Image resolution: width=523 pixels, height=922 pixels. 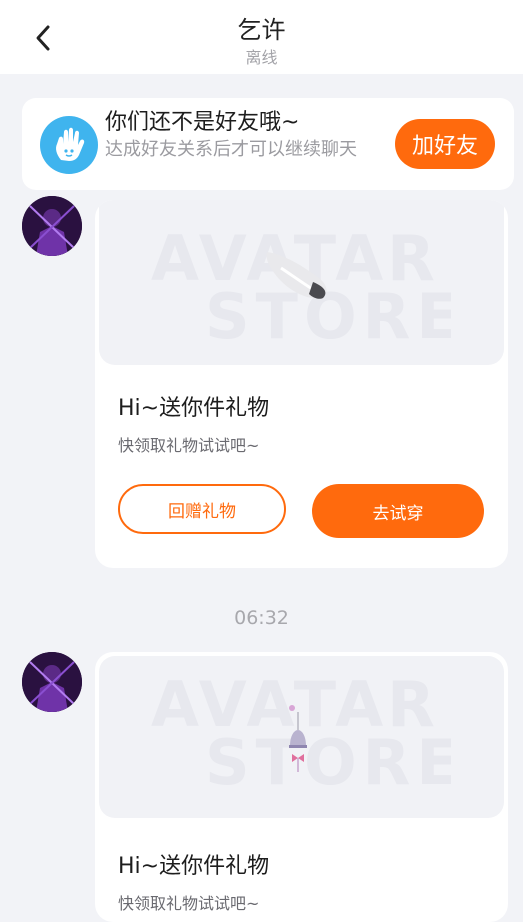 I want to click on chat-title: 乞许, so click(x=261, y=30).